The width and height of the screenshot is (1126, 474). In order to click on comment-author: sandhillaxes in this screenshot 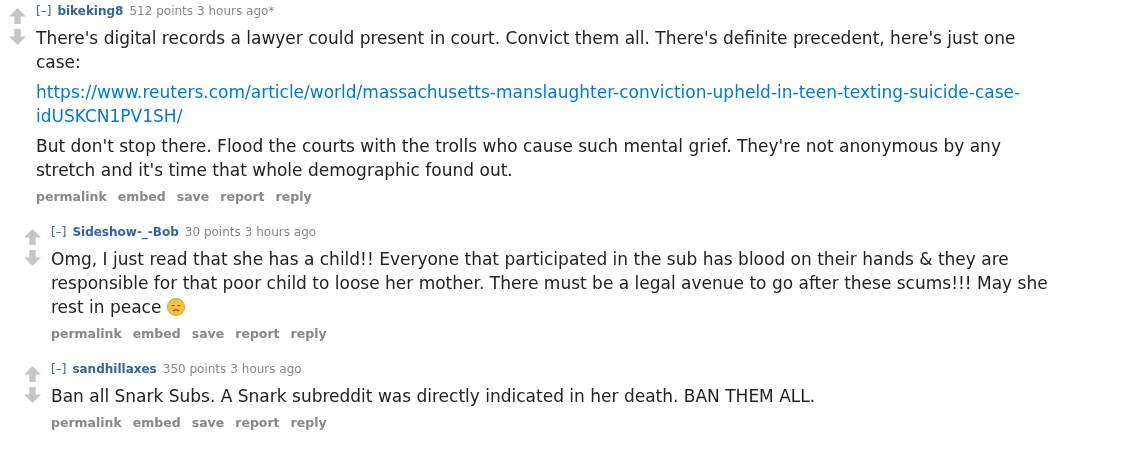, I will do `click(114, 368)`.